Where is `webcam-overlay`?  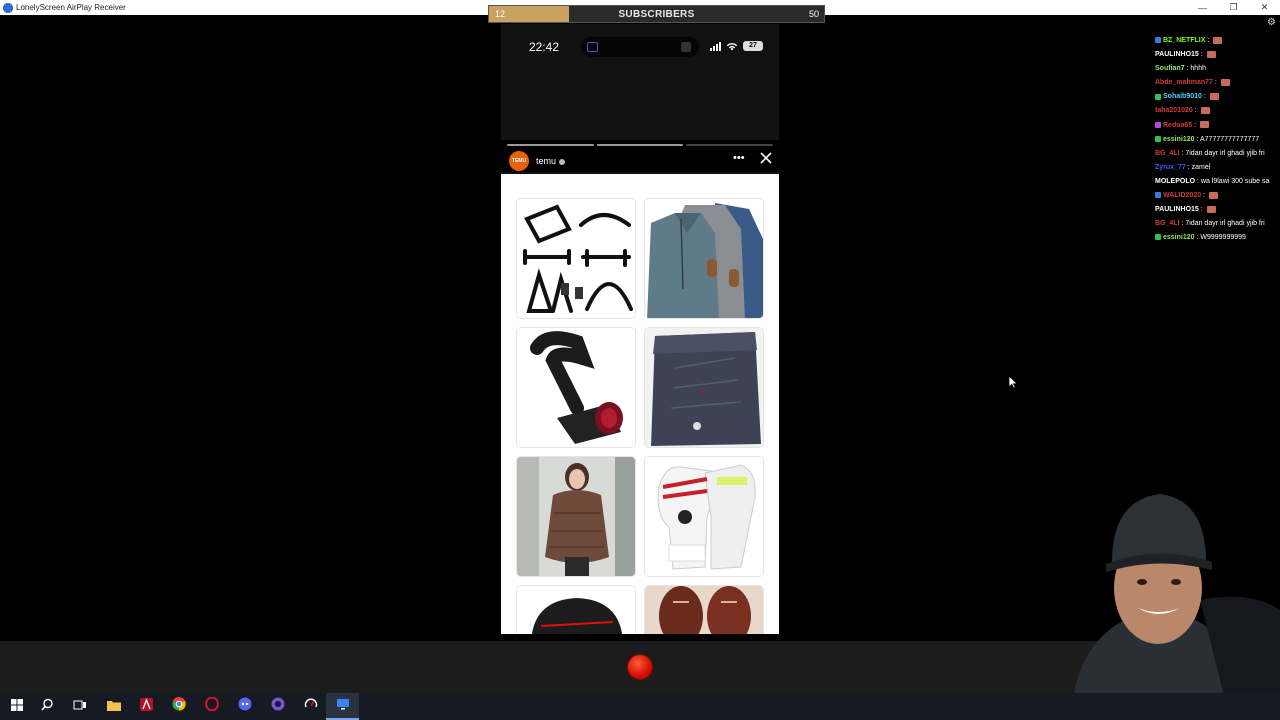
webcam-overlay is located at coordinates (1175, 607).